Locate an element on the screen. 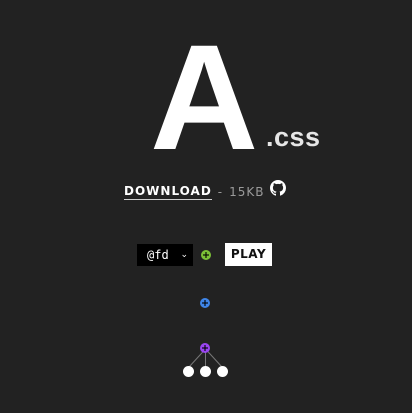 Image resolution: width=412 pixels, height=413 pixels. github-icon is located at coordinates (278, 188).